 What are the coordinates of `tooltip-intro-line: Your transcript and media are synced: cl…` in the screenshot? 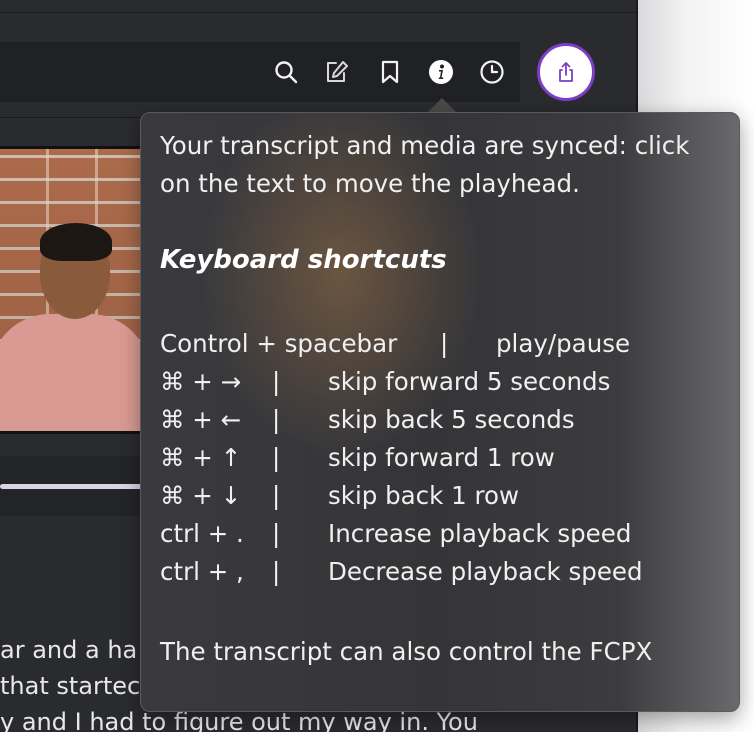 It's located at (425, 145).